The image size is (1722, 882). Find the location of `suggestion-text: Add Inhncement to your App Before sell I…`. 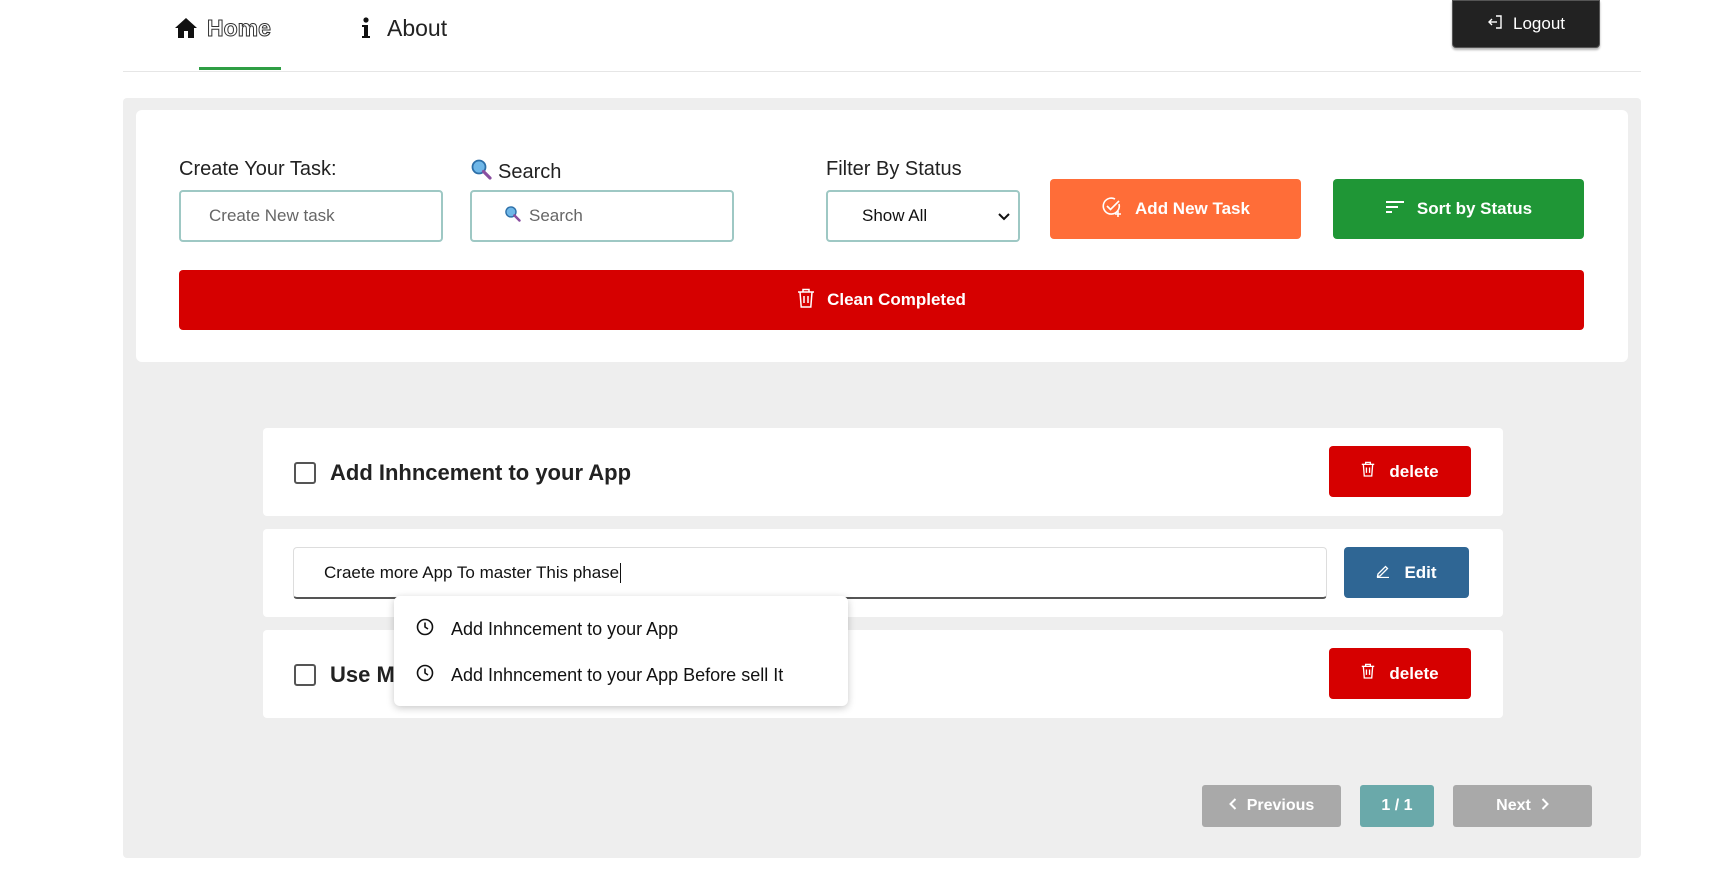

suggestion-text: Add Inhncement to your App Before sell I… is located at coordinates (617, 674).